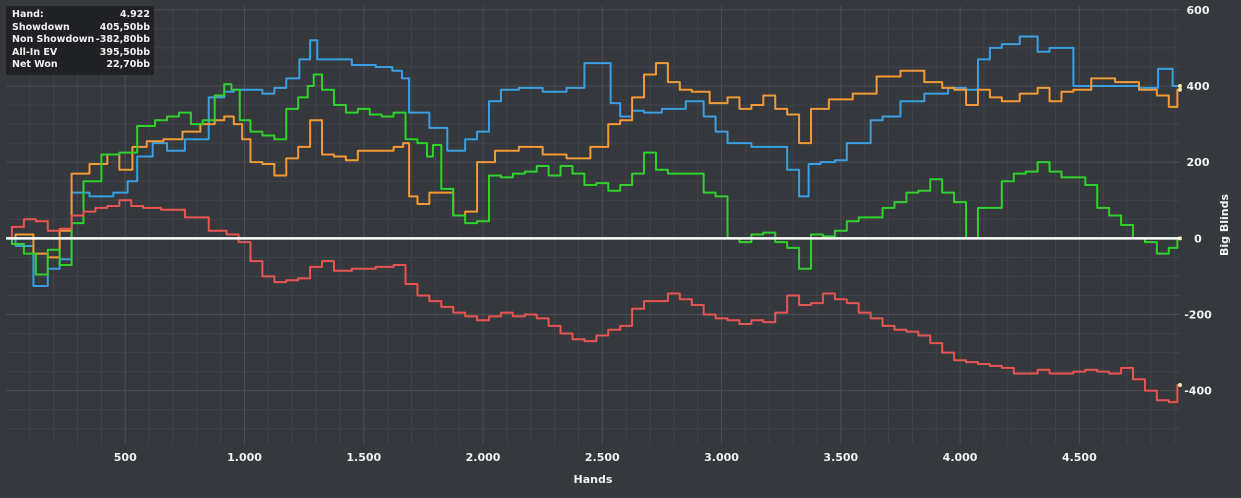 Image resolution: width=1241 pixels, height=498 pixels. What do you see at coordinates (35, 52) in the screenshot?
I see `stats-label: All-In EV` at bounding box center [35, 52].